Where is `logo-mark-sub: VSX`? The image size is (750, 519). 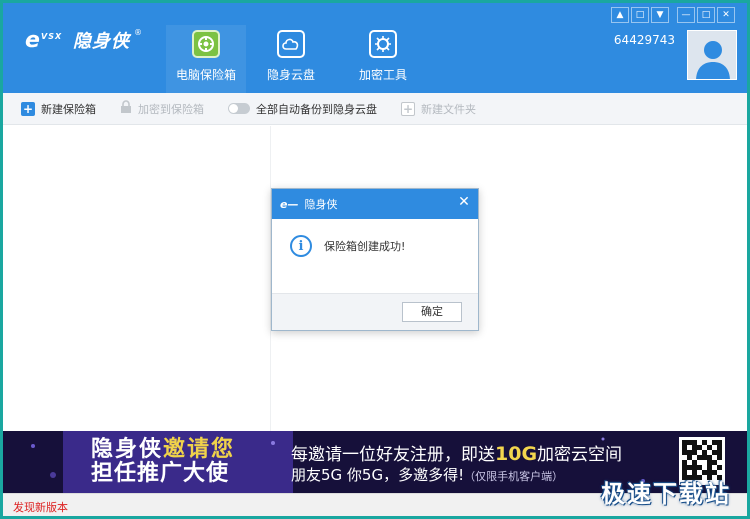
logo-mark-sub: VSX is located at coordinates (52, 36).